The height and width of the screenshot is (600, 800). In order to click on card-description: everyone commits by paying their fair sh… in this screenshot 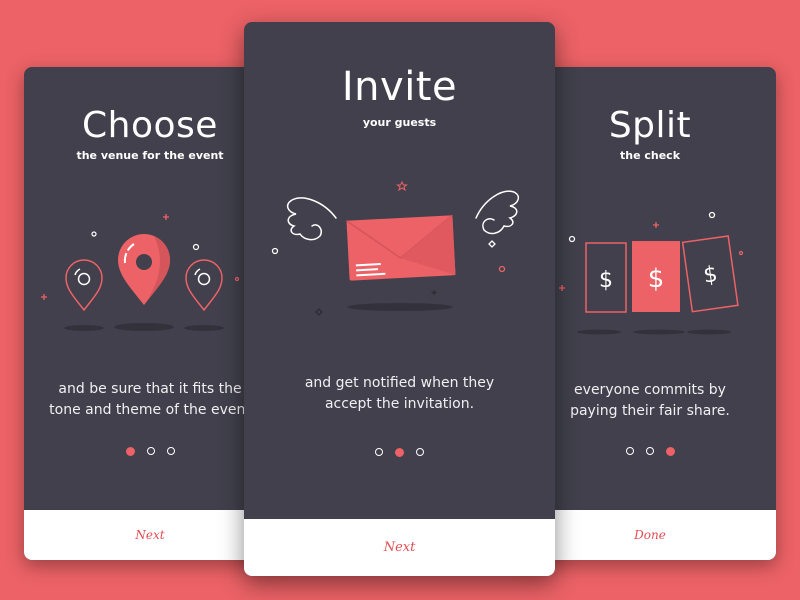, I will do `click(650, 400)`.